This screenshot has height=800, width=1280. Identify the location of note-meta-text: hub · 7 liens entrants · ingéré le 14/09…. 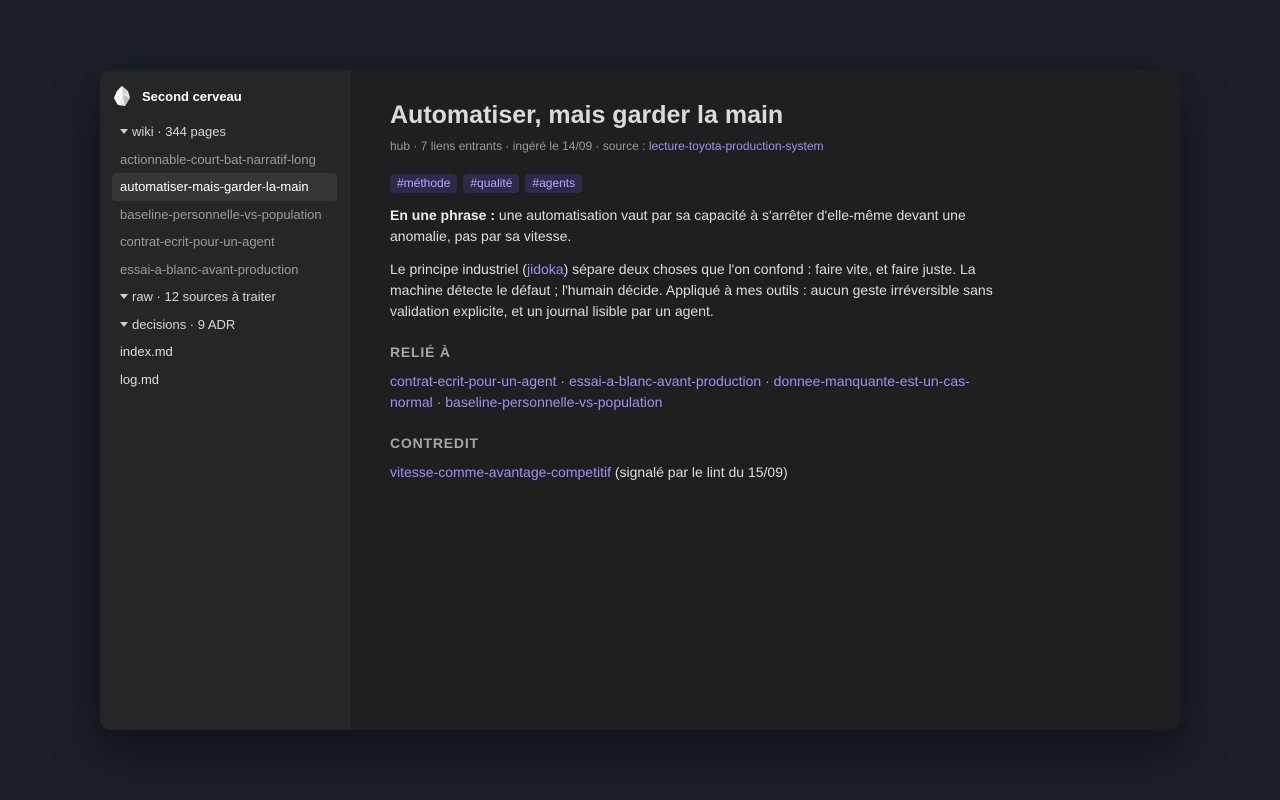
(519, 146).